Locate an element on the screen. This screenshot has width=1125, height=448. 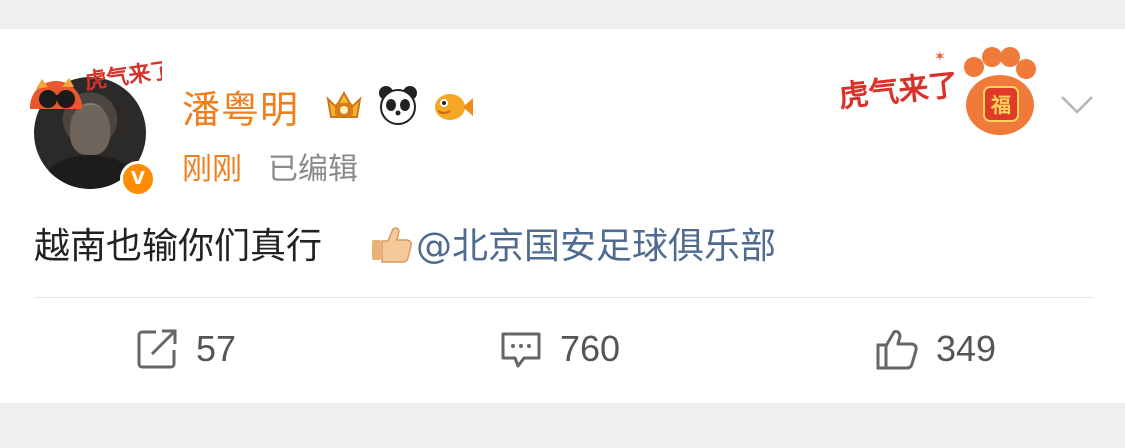
tiger-avatar-frame-icon: 虎气来了 is located at coordinates (96, 83).